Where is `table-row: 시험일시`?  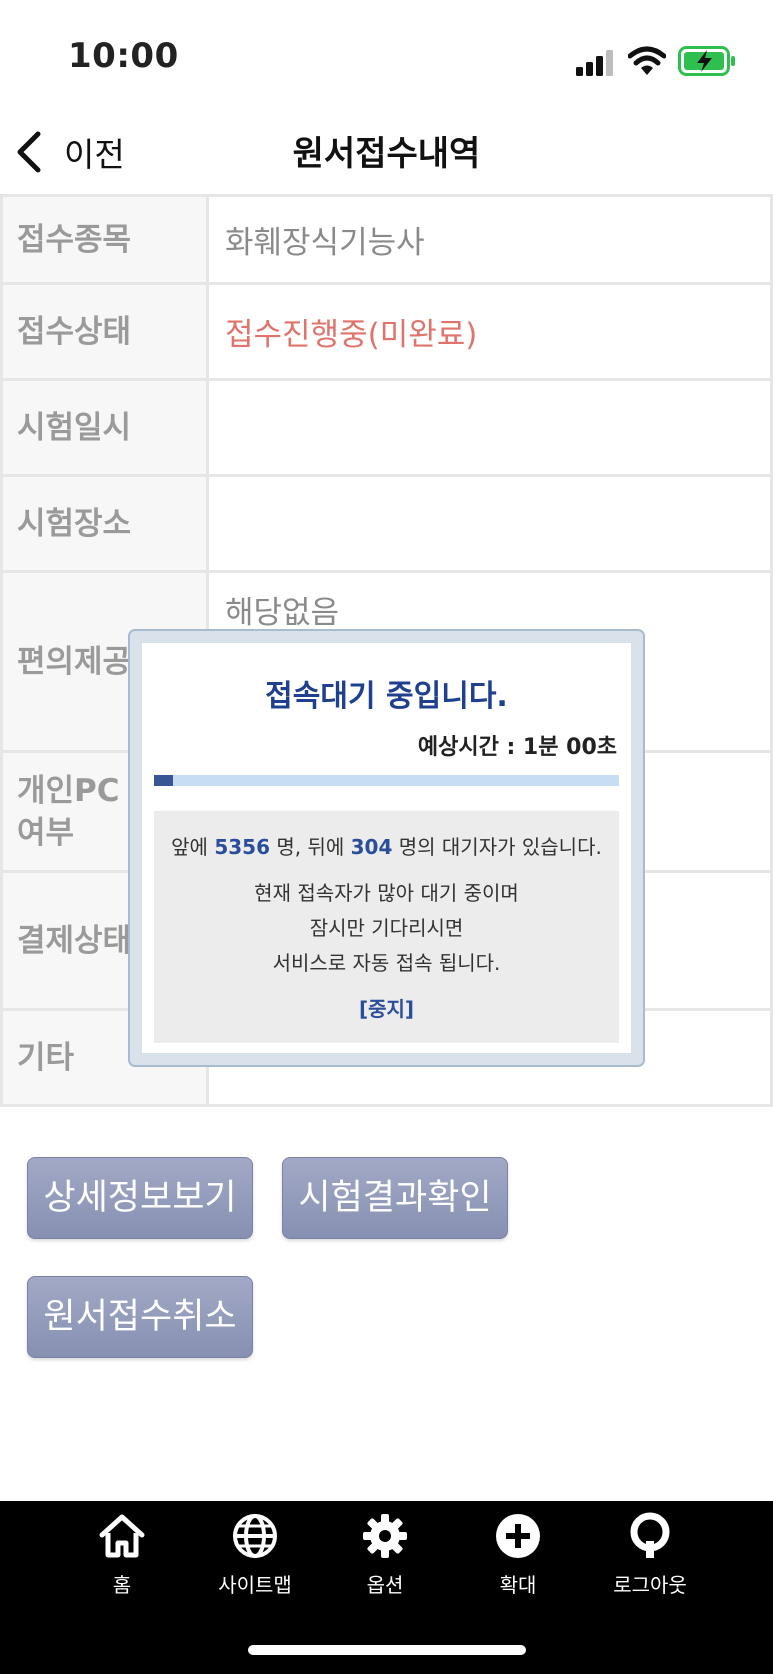
table-row: 시험일시 is located at coordinates (386, 427).